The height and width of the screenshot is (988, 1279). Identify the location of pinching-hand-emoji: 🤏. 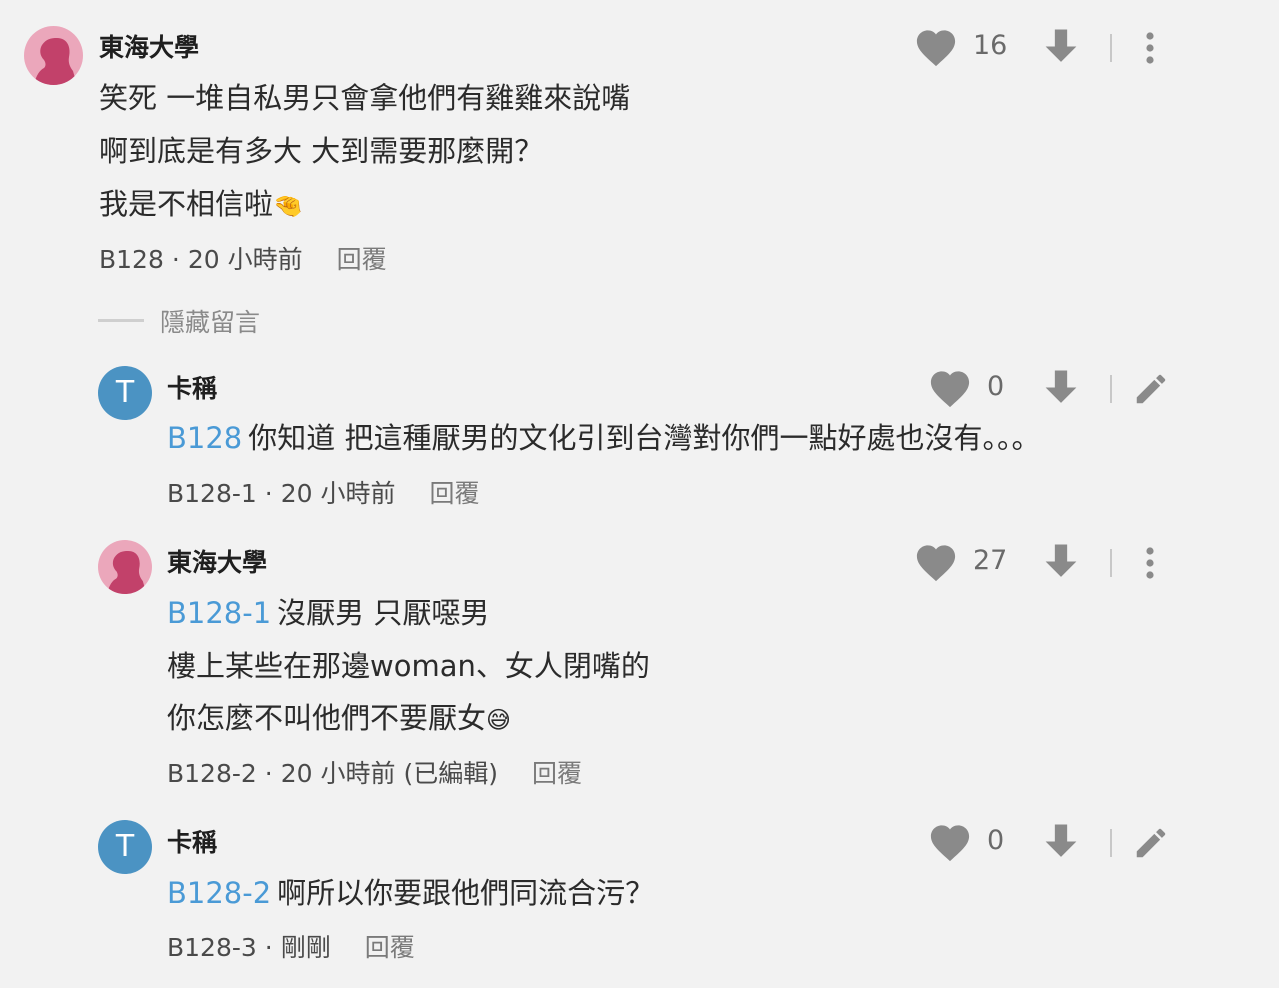
(288, 206).